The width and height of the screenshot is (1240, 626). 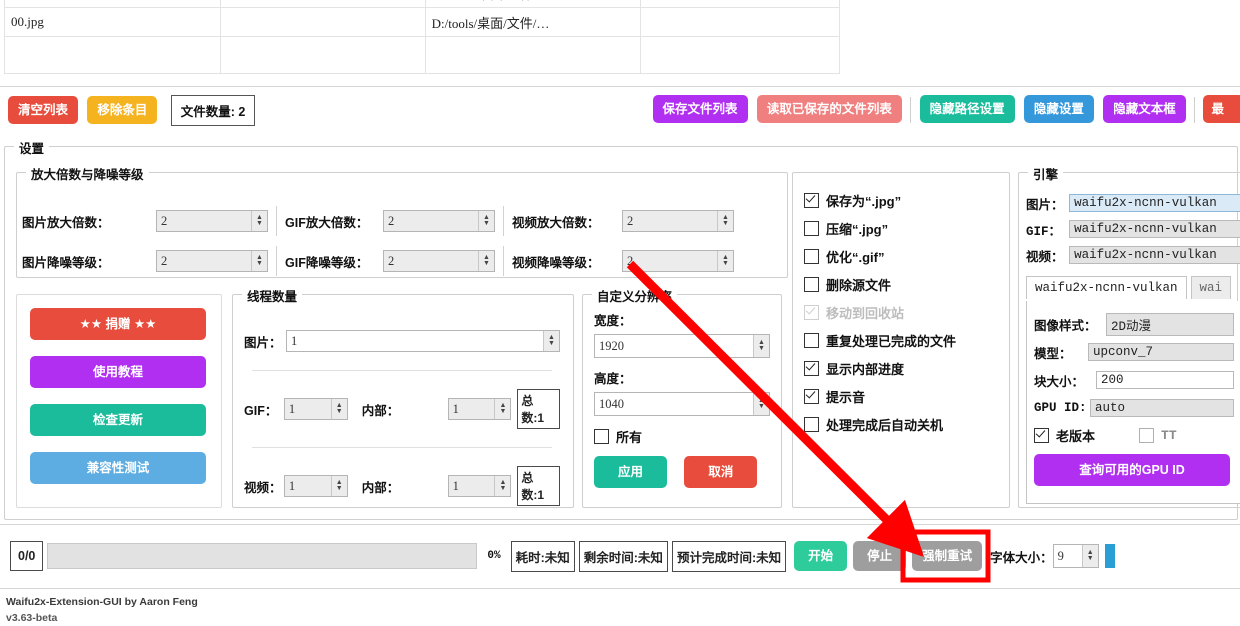 I want to click on video-inner-thread-spinbox: 1 ▲ ▼, so click(x=479, y=486).